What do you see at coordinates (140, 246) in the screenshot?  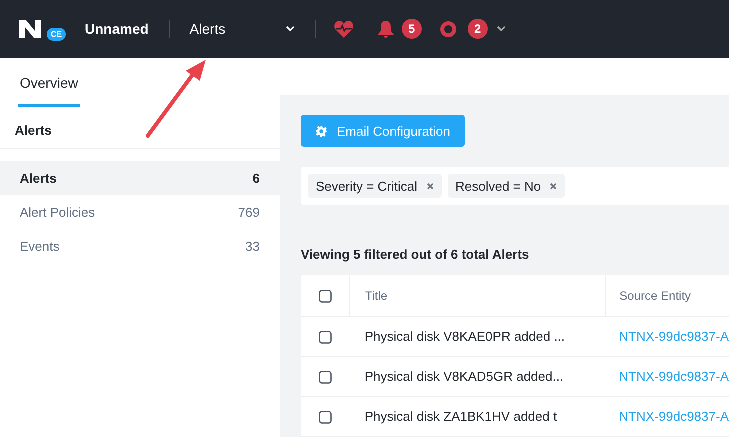 I see `sidebar-item: Events 33` at bounding box center [140, 246].